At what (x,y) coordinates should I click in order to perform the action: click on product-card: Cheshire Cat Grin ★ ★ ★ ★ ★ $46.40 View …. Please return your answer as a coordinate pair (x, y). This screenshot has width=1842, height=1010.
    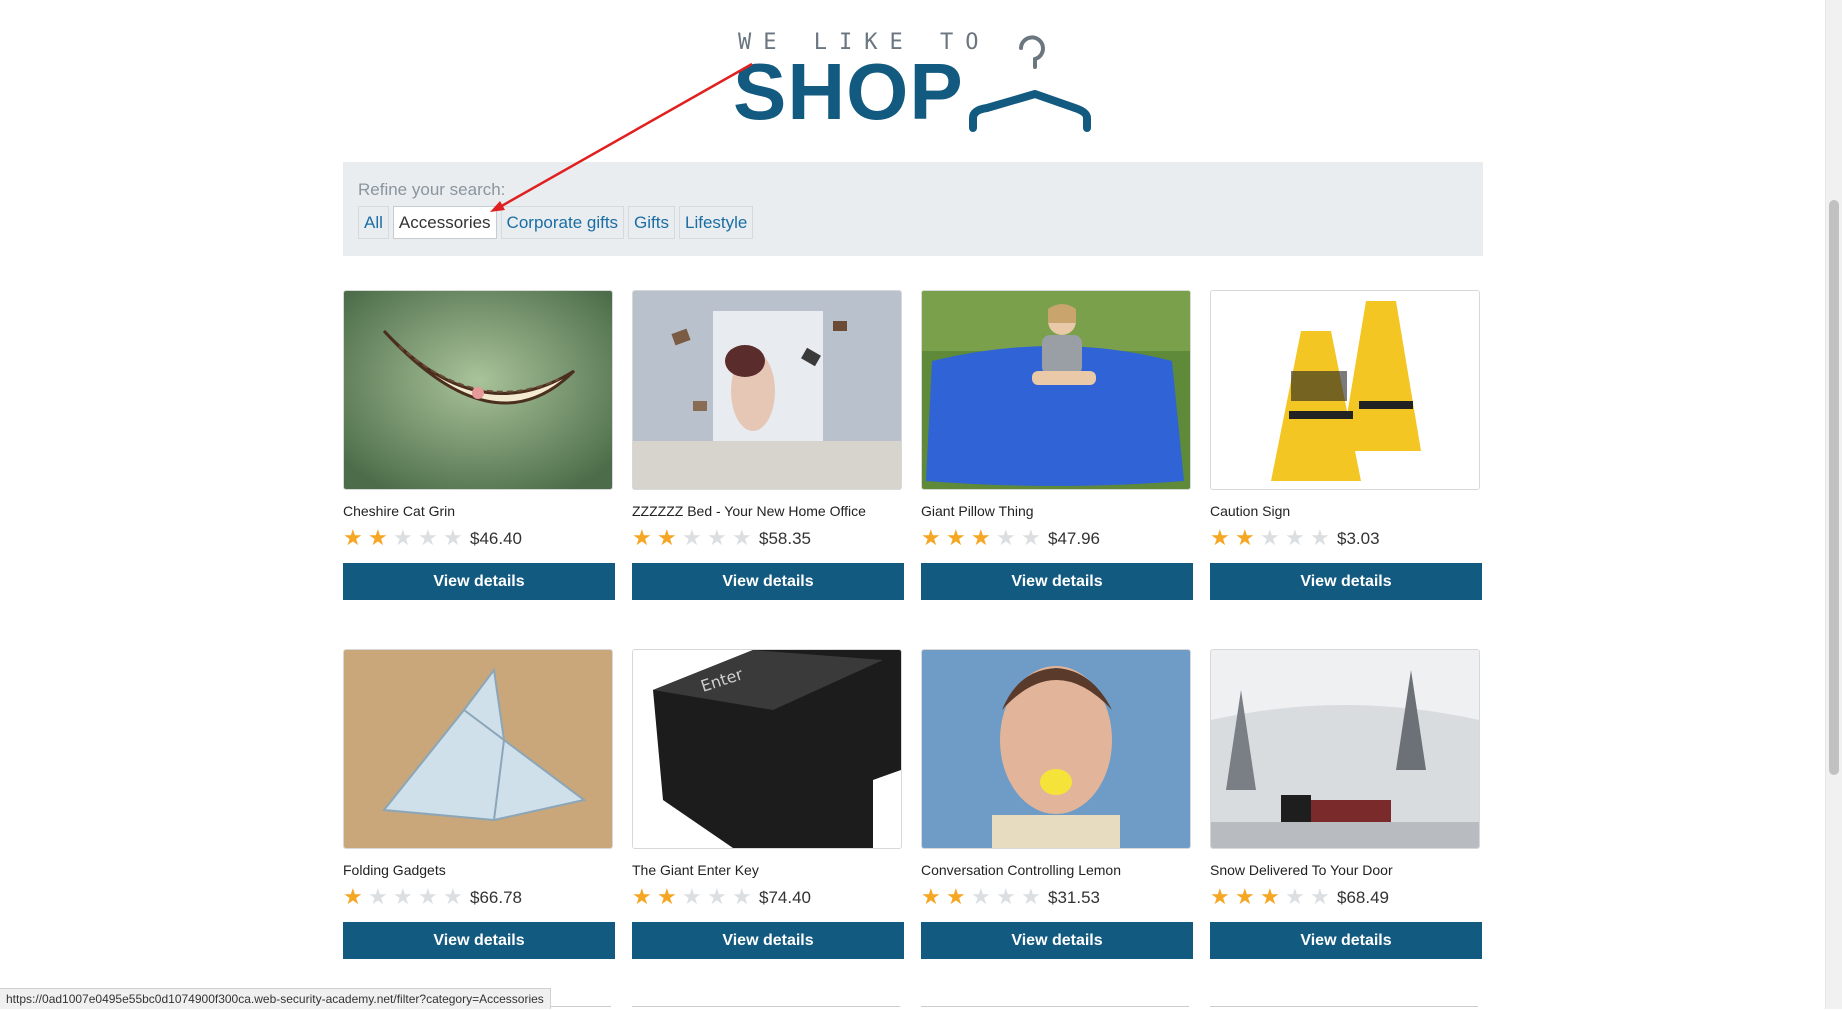
    Looking at the image, I should click on (479, 445).